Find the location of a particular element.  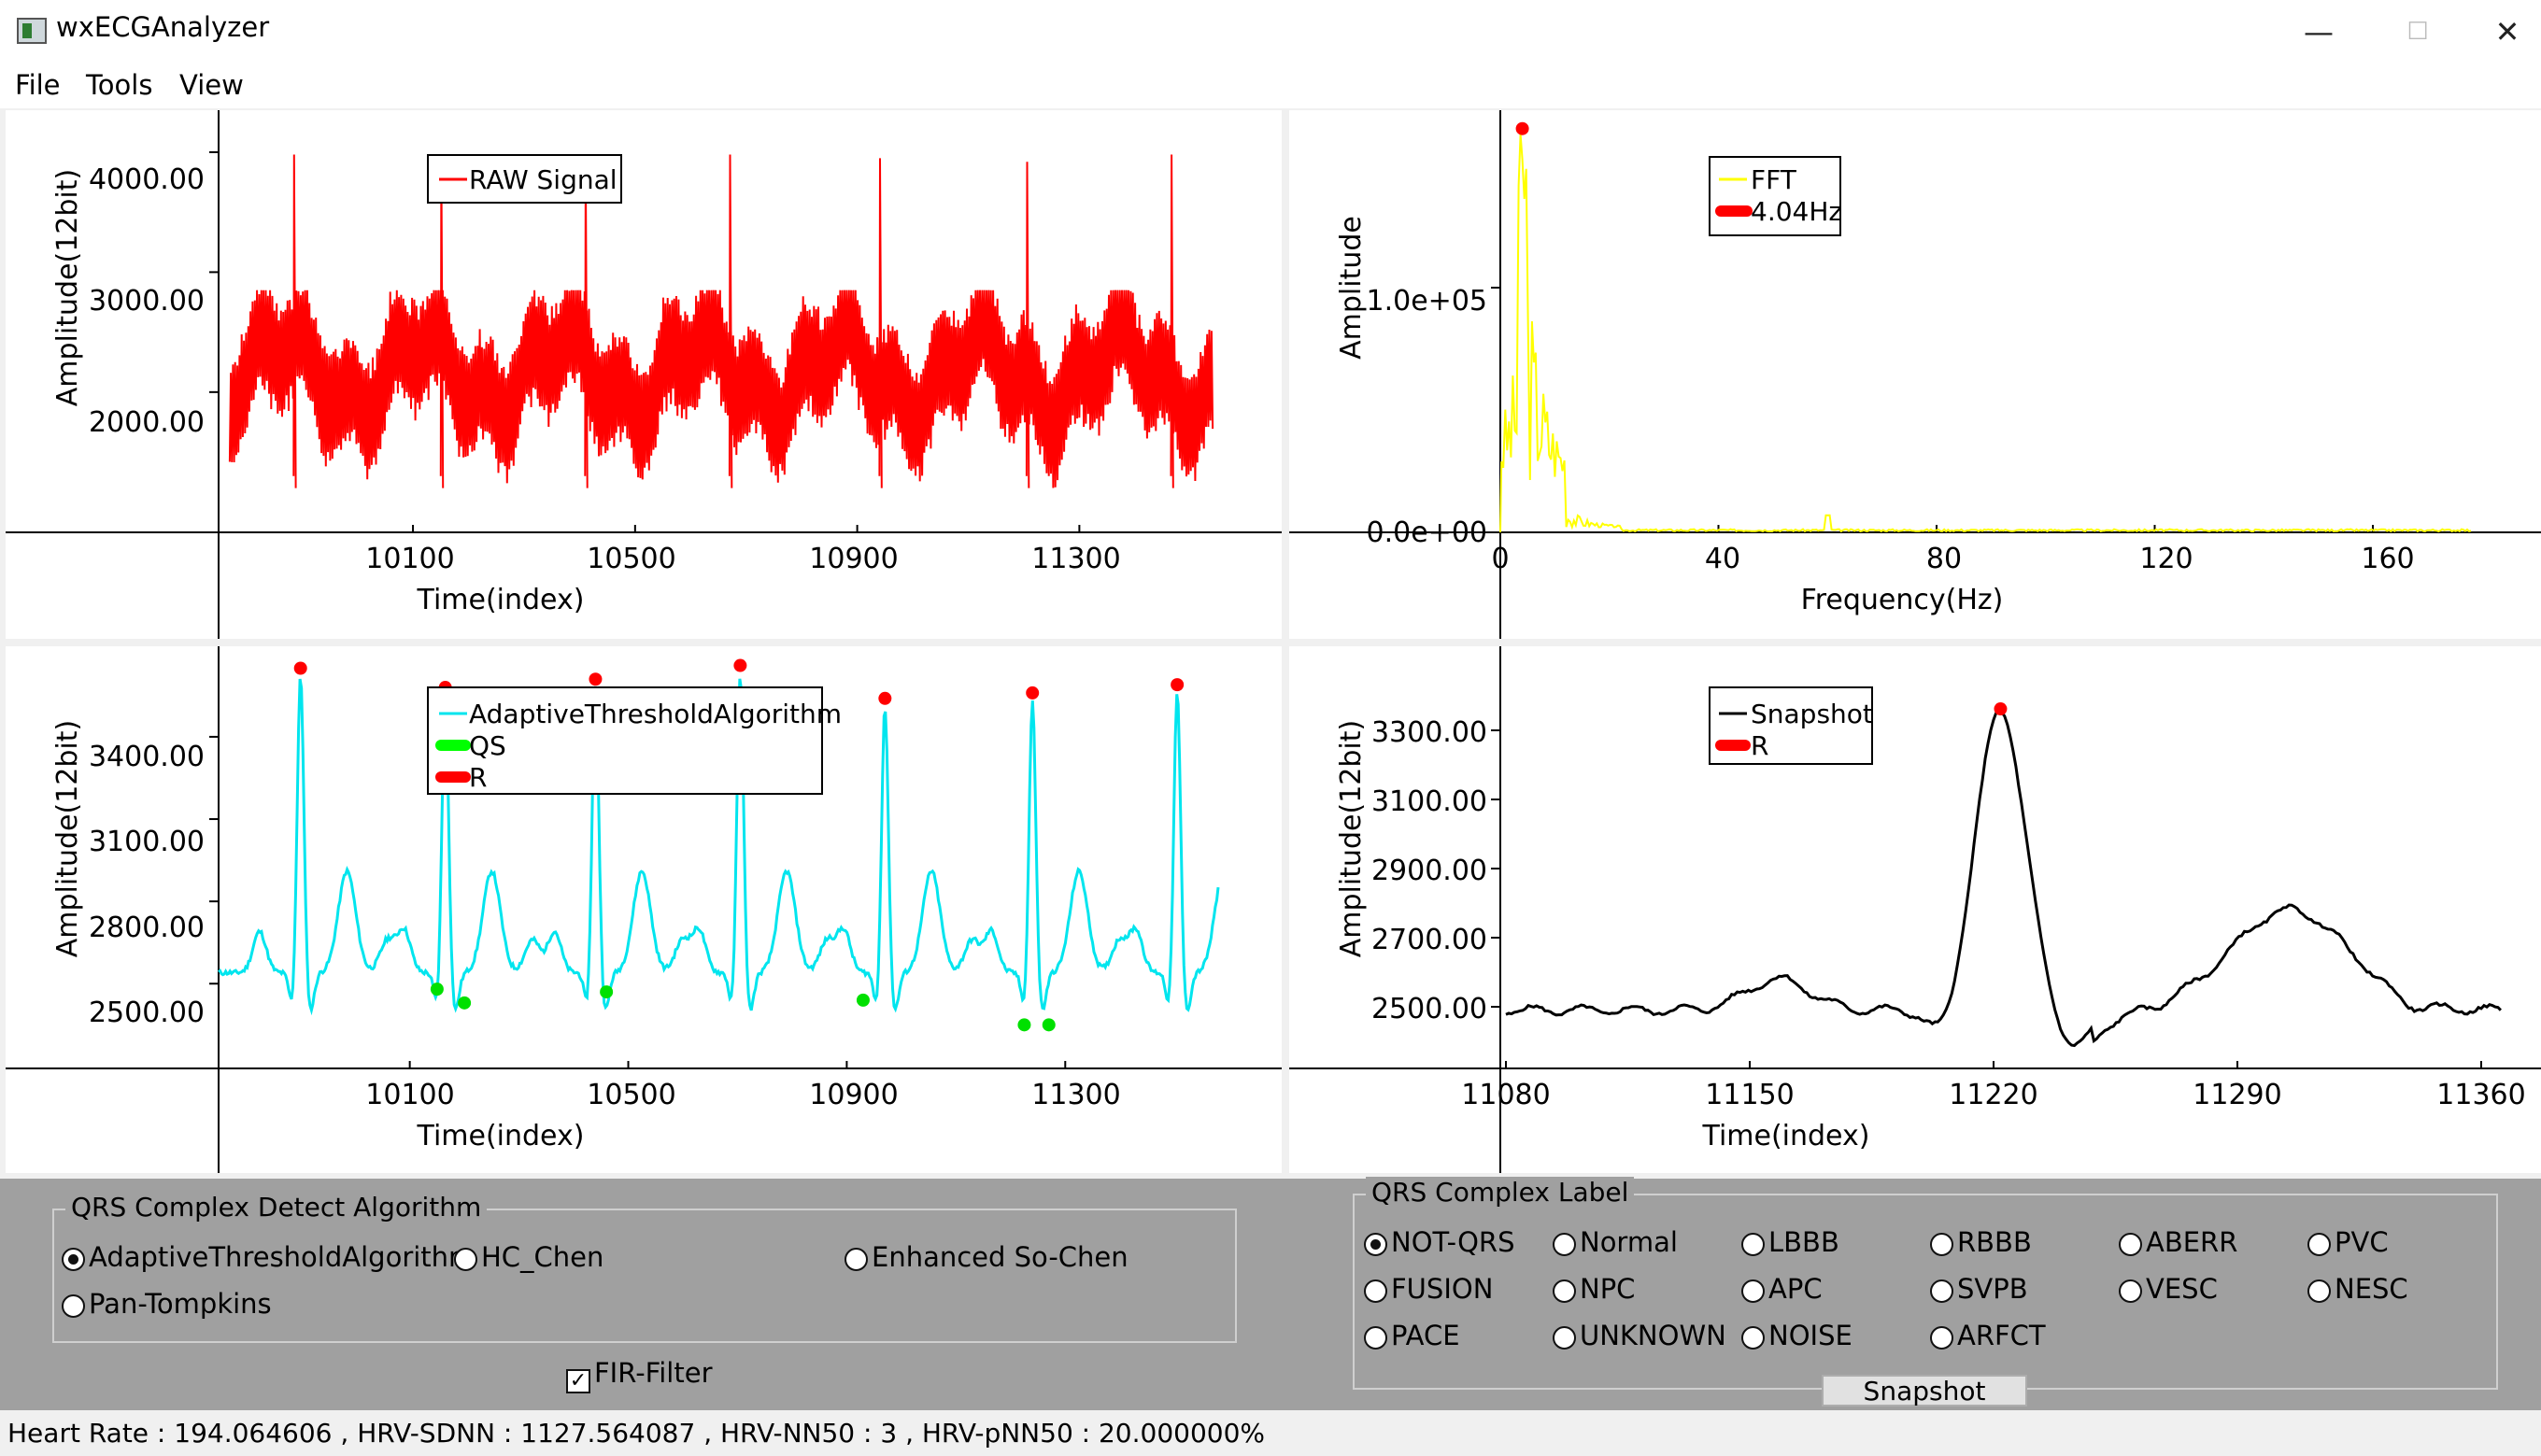

radio-label-rbbb: RBBB is located at coordinates (1981, 1242).